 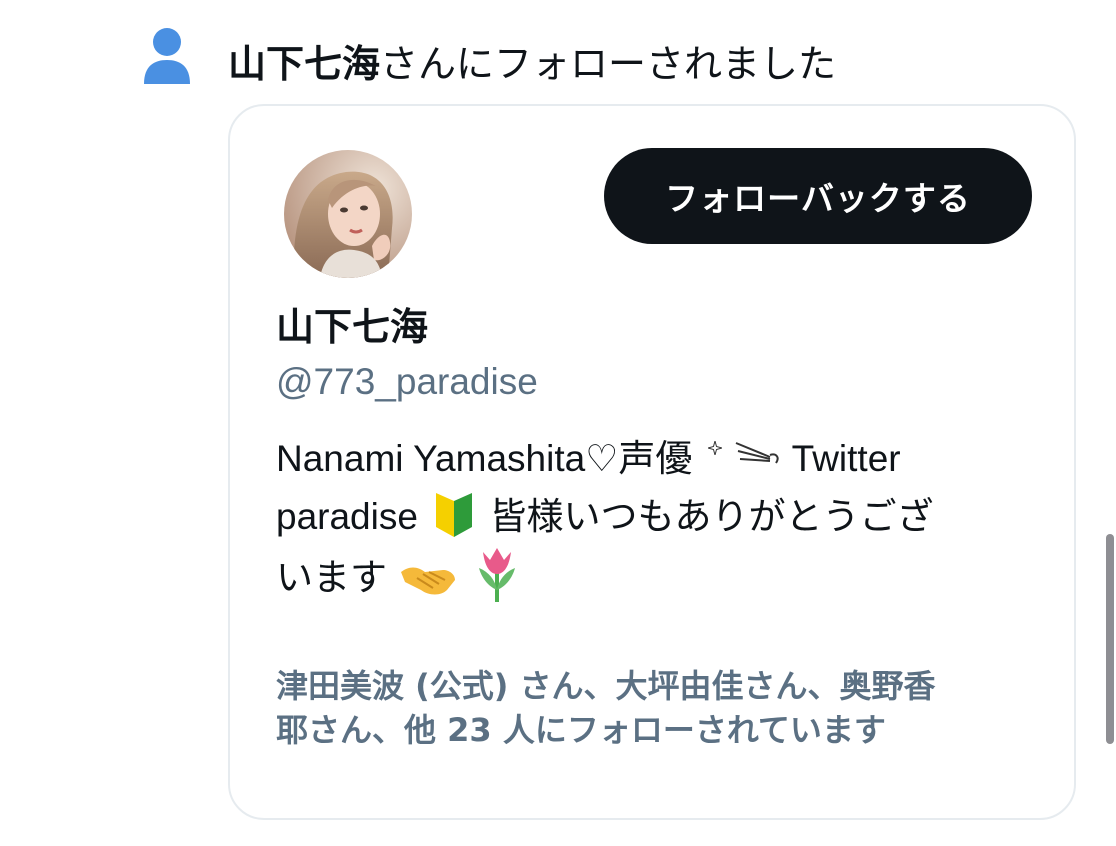 What do you see at coordinates (818, 196) in the screenshot?
I see `follow-back-button: フォローバックする` at bounding box center [818, 196].